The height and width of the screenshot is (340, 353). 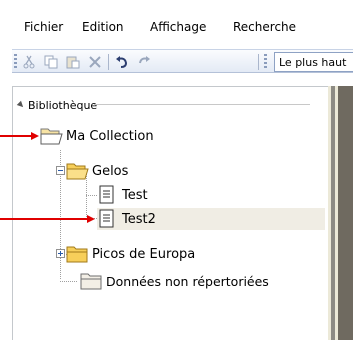 What do you see at coordinates (110, 171) in the screenshot?
I see `tree-item-label: Gelos` at bounding box center [110, 171].